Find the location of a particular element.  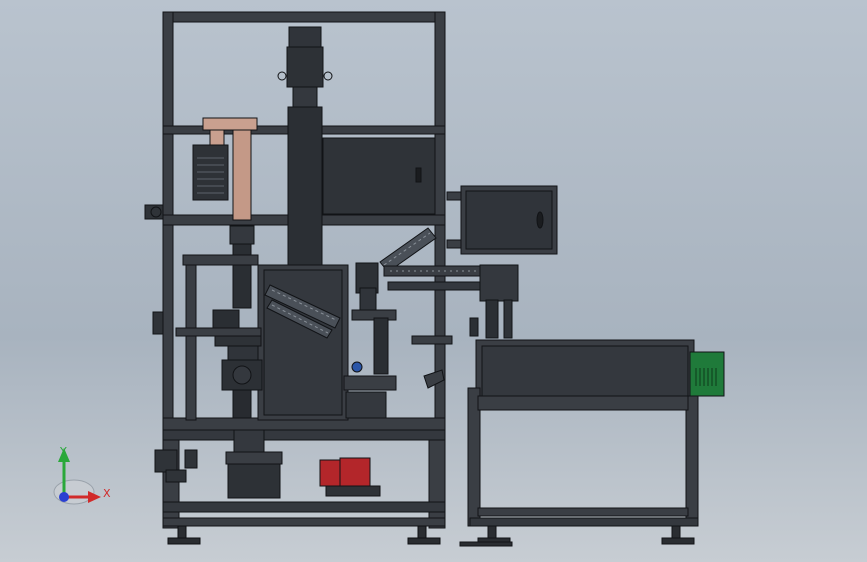

y-axis-label: Y is located at coordinates (63, 451).